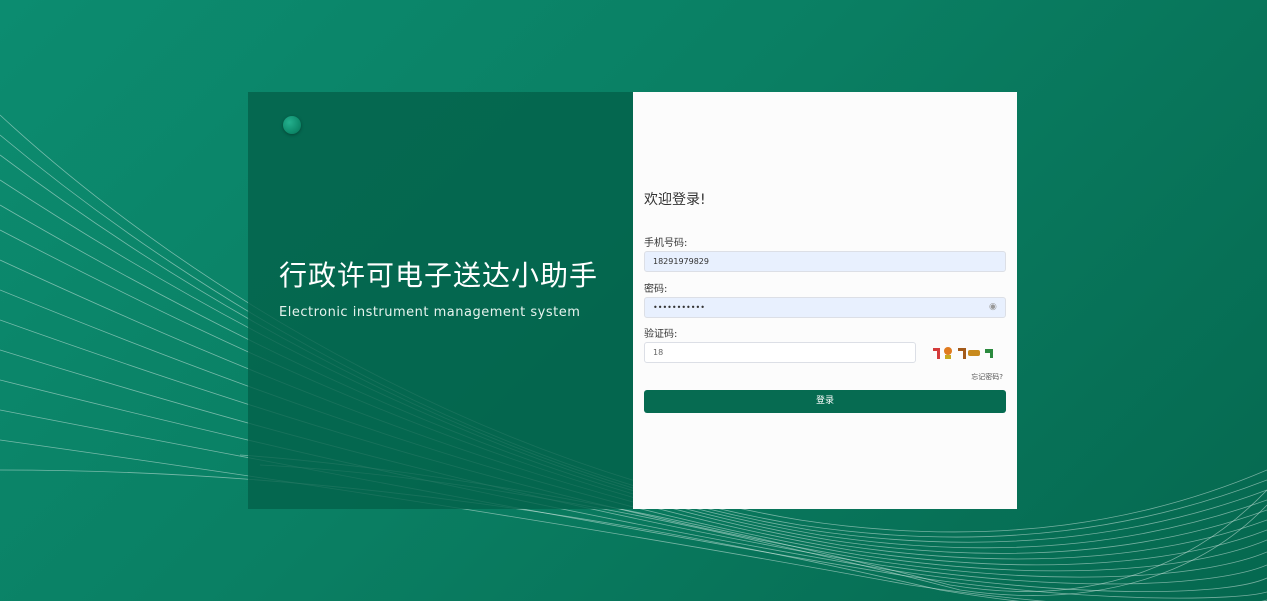  I want to click on phone-label: 手机号码:, so click(666, 243).